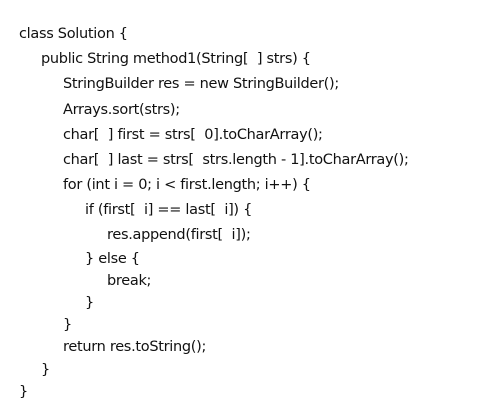 This screenshot has height=418, width=484. I want to click on code-line-16: }, so click(23, 392).